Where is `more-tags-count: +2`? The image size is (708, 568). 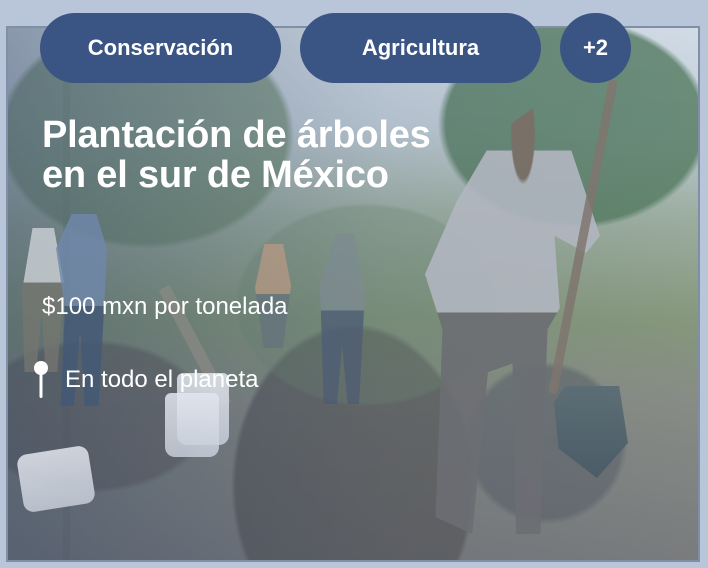 more-tags-count: +2 is located at coordinates (595, 47).